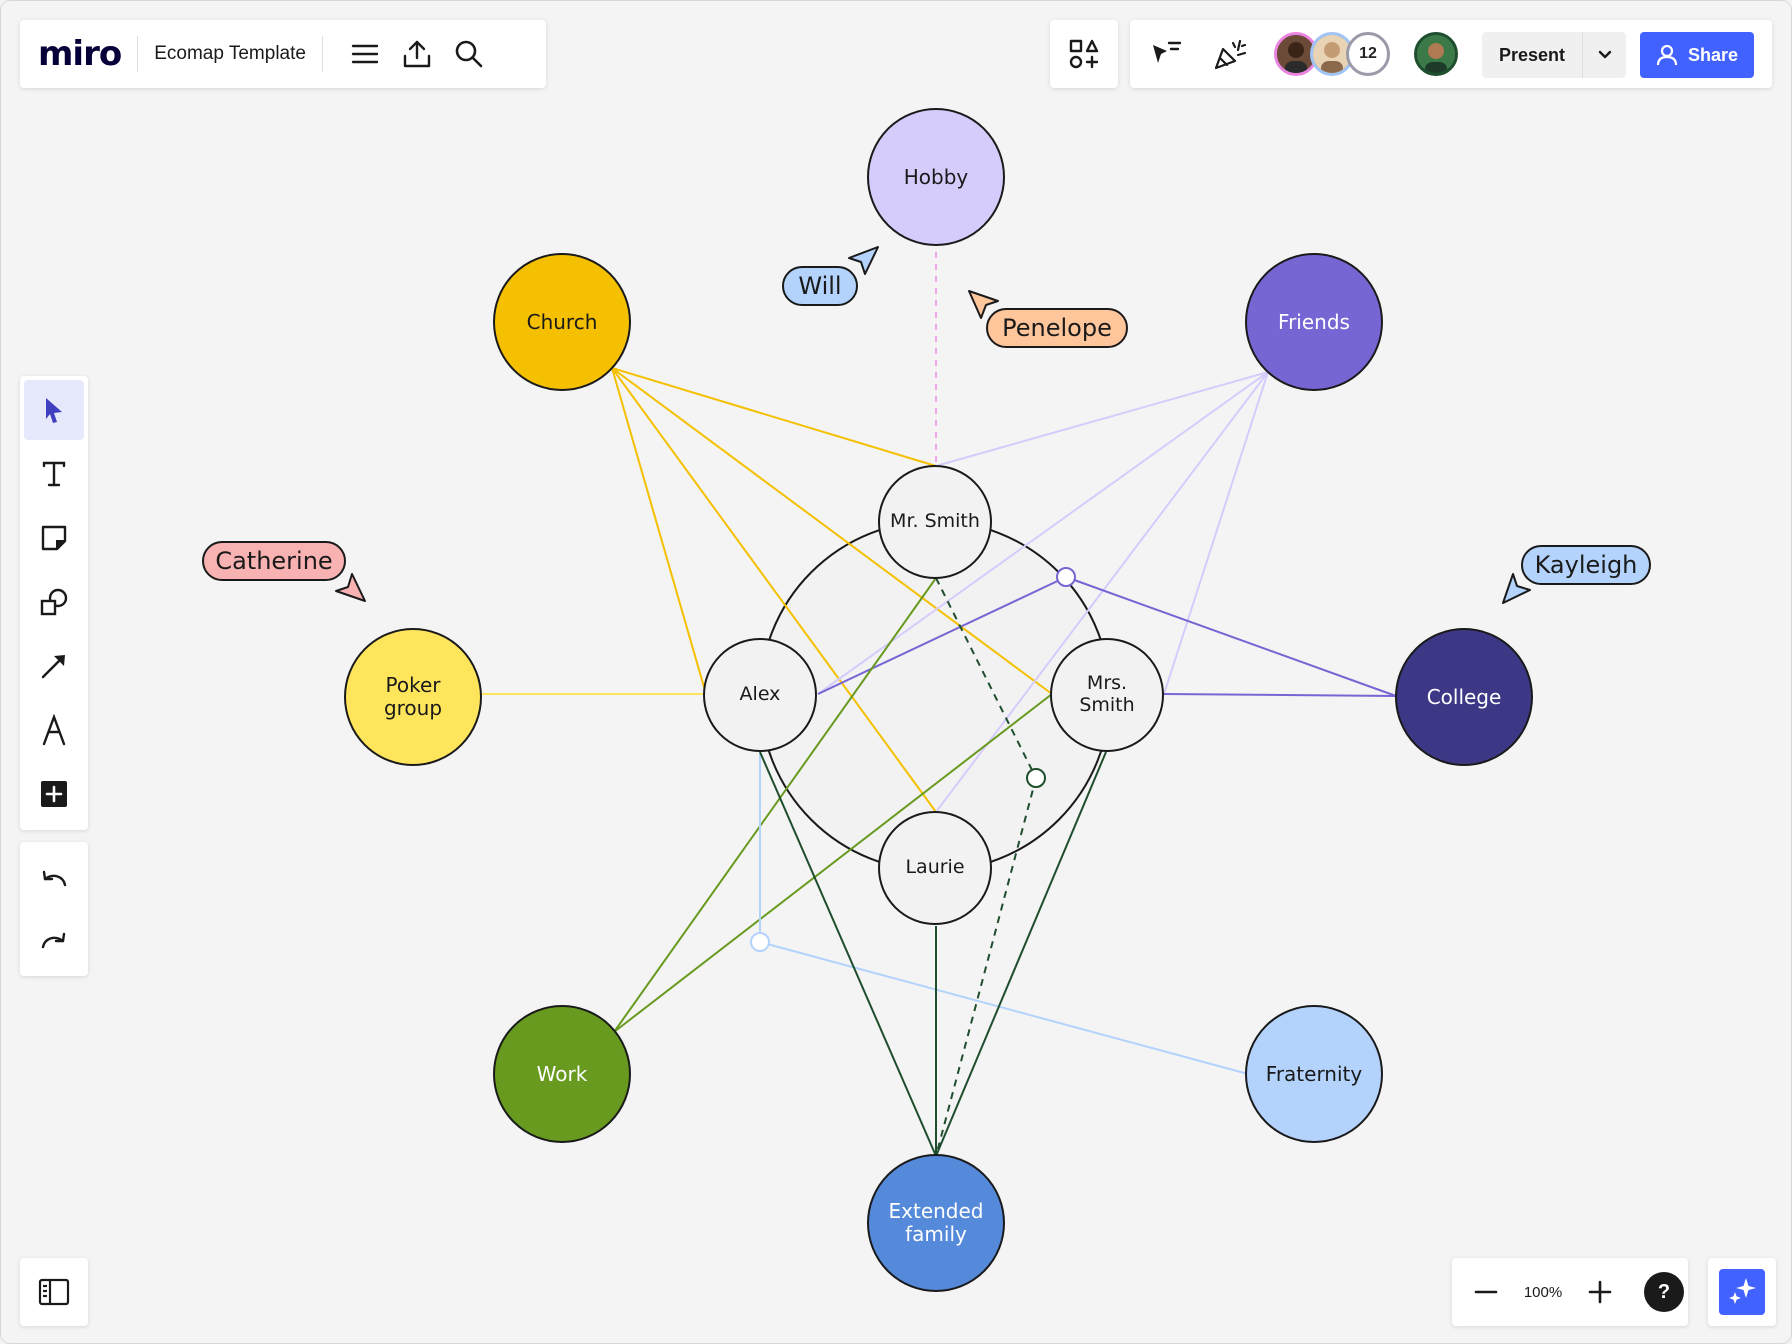 The width and height of the screenshot is (1792, 1344). I want to click on zoom-level: 100%, so click(1543, 1292).